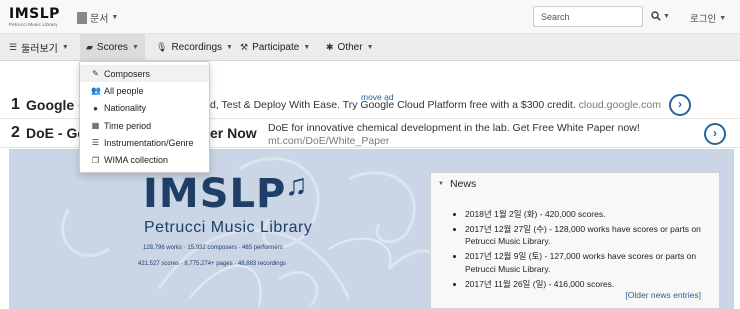 The height and width of the screenshot is (309, 740). I want to click on nav-participate-label: Participate, so click(276, 47).